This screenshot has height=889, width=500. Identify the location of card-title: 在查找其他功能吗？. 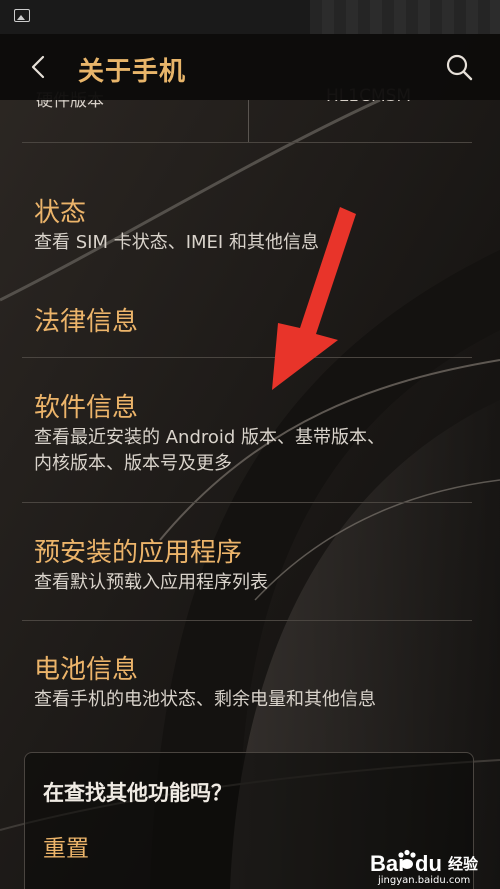
(137, 793).